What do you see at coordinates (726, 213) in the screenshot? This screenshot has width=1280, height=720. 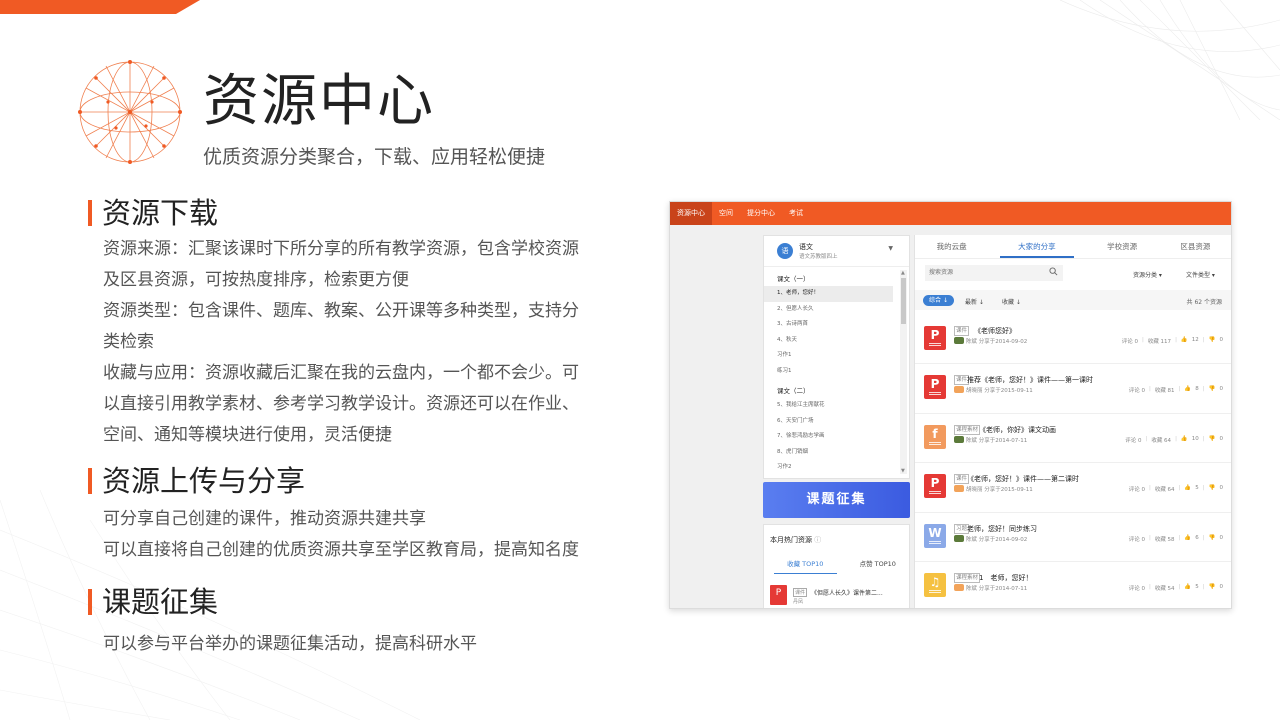 I see `nav-item-space: 空间` at bounding box center [726, 213].